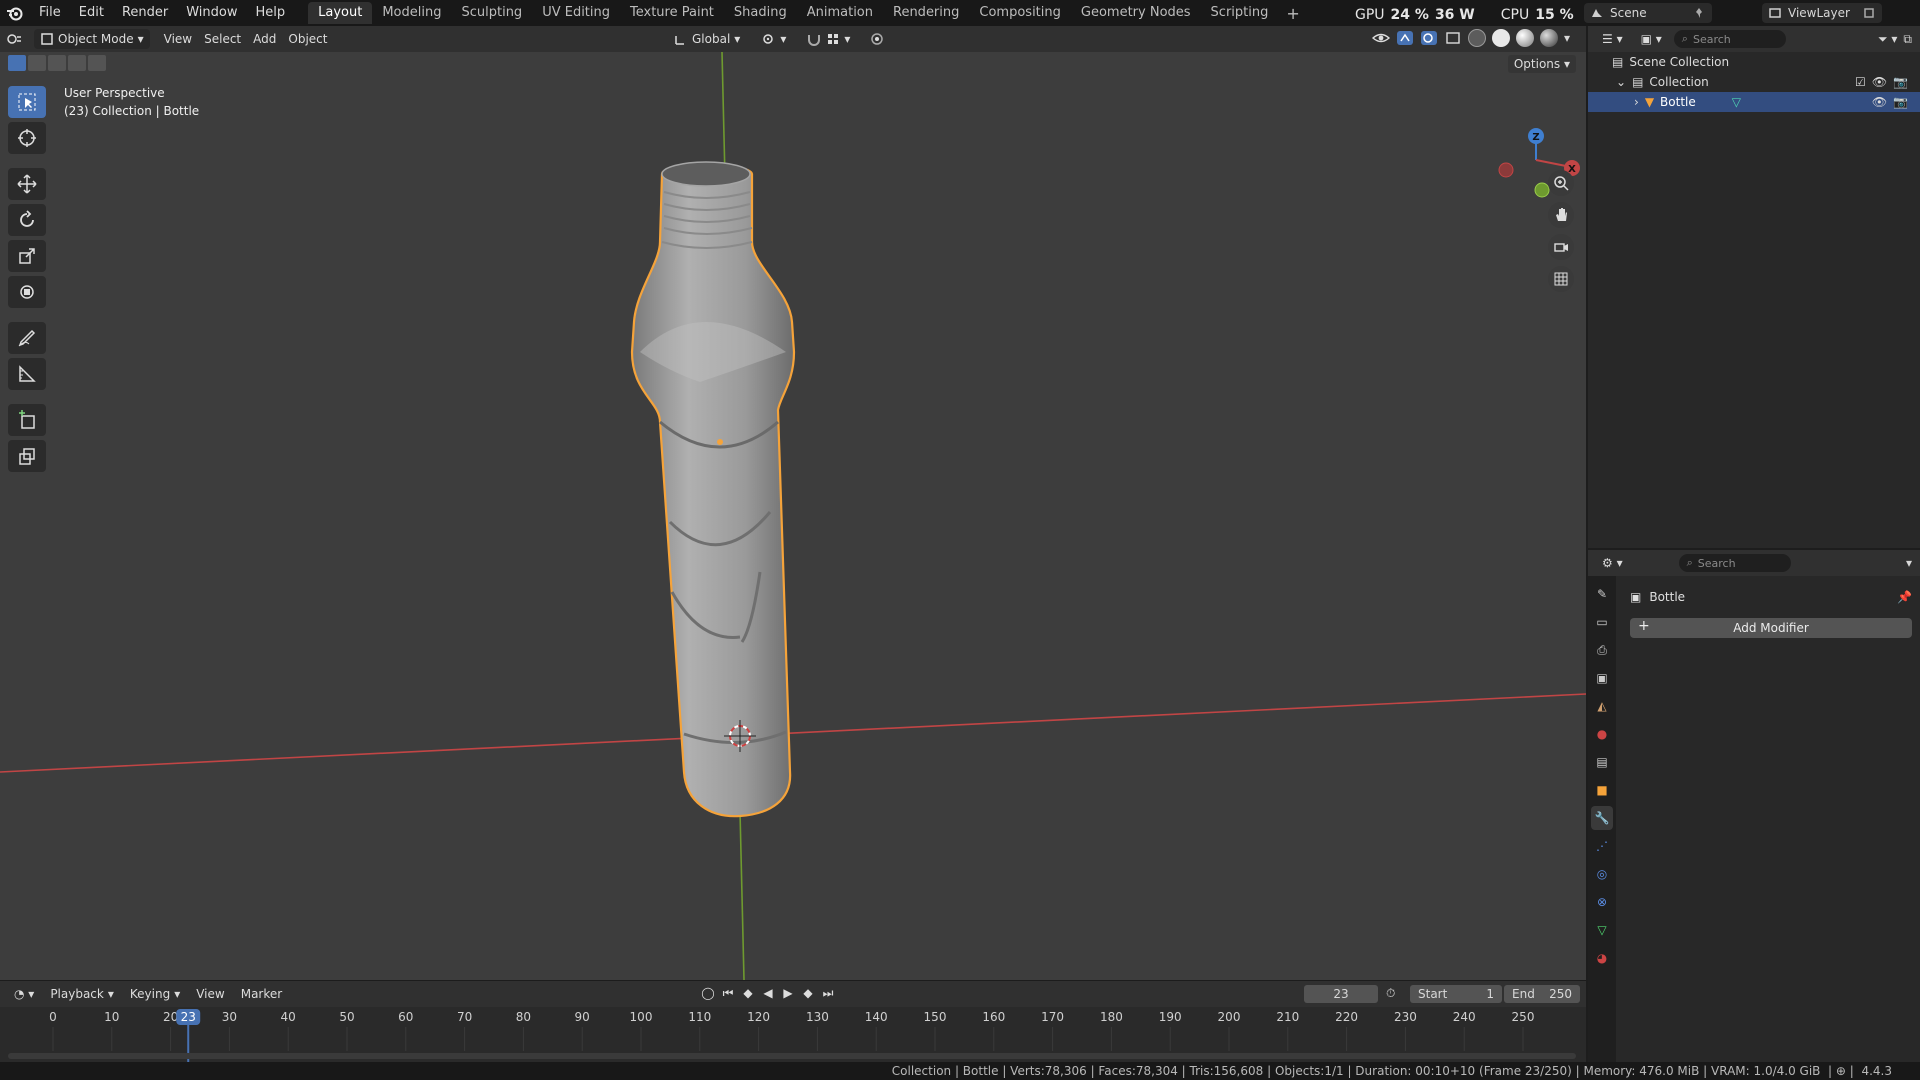  I want to click on gizmo-neg-x-icon, so click(1506, 170).